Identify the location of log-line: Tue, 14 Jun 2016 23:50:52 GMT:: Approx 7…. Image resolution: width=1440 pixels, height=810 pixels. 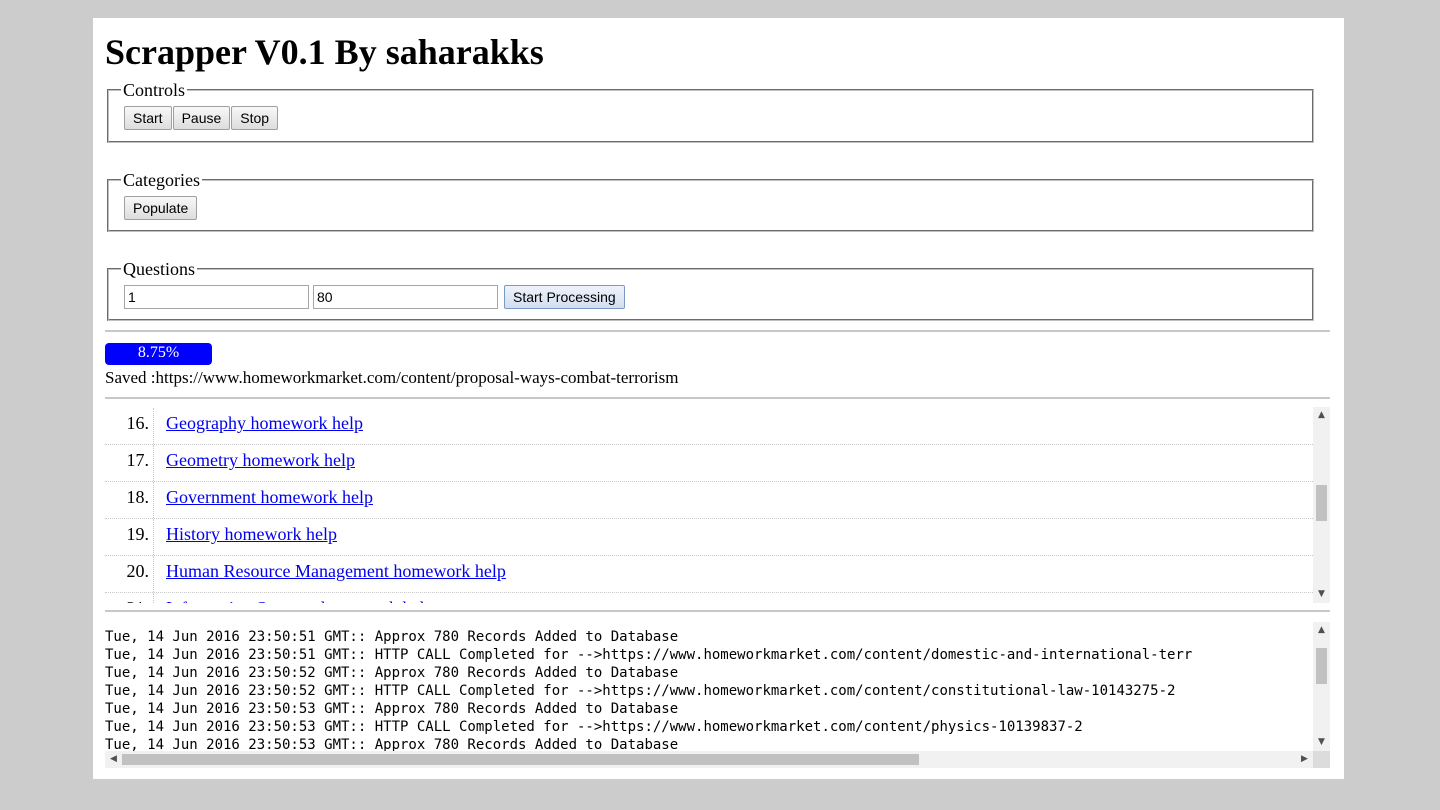
(392, 673).